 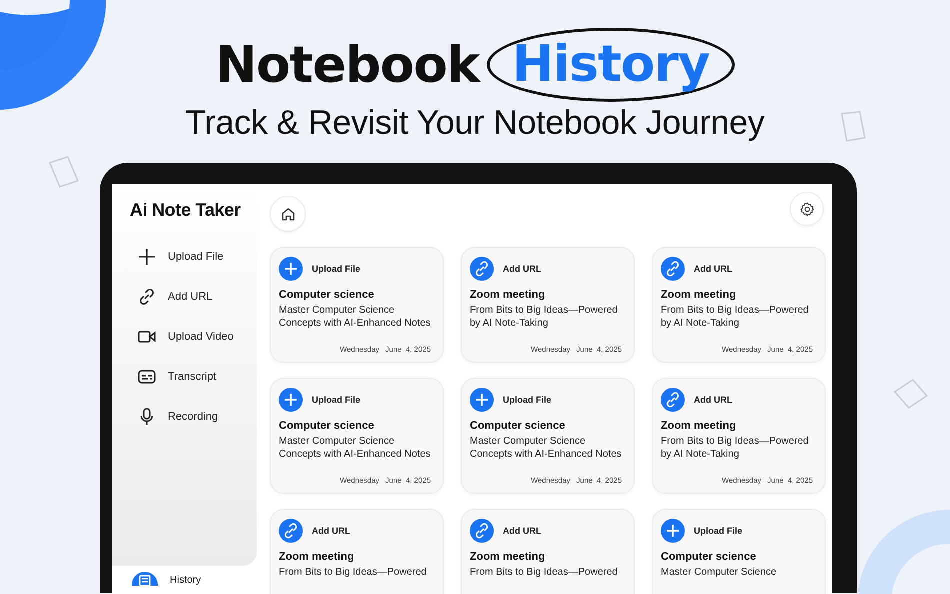 What do you see at coordinates (147, 377) in the screenshot?
I see `caption-icon` at bounding box center [147, 377].